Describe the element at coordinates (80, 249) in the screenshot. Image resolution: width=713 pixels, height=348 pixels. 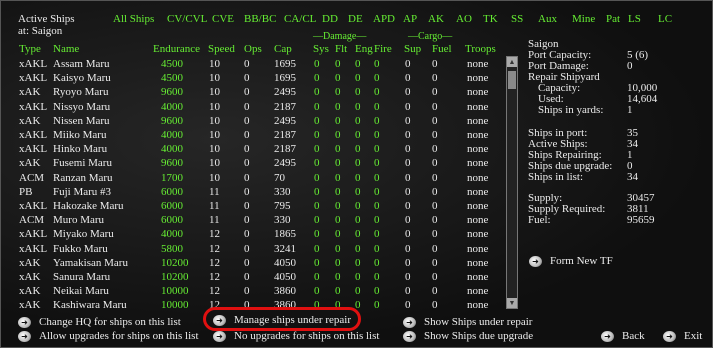
I see `cell-name: Fukko Maru` at that location.